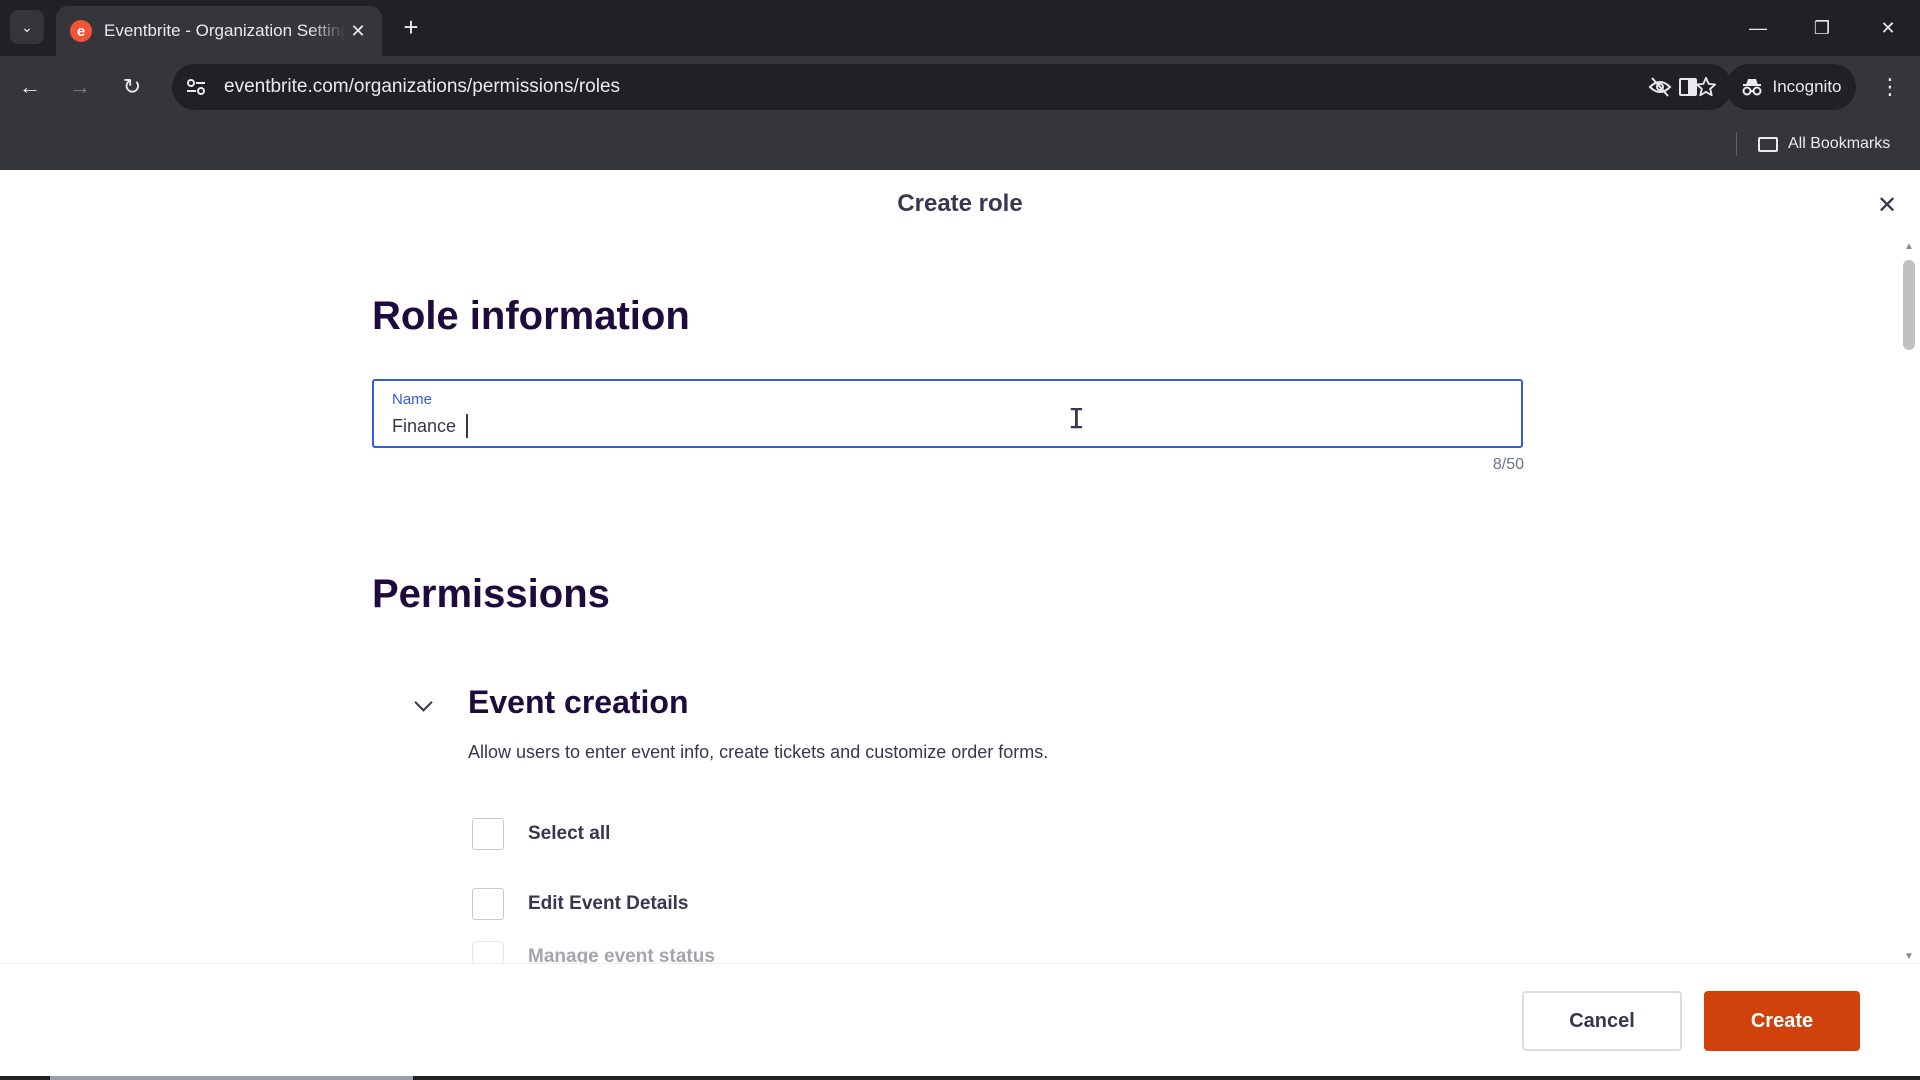 This screenshot has width=1920, height=1080. I want to click on select-all-checkbox, so click(488, 834).